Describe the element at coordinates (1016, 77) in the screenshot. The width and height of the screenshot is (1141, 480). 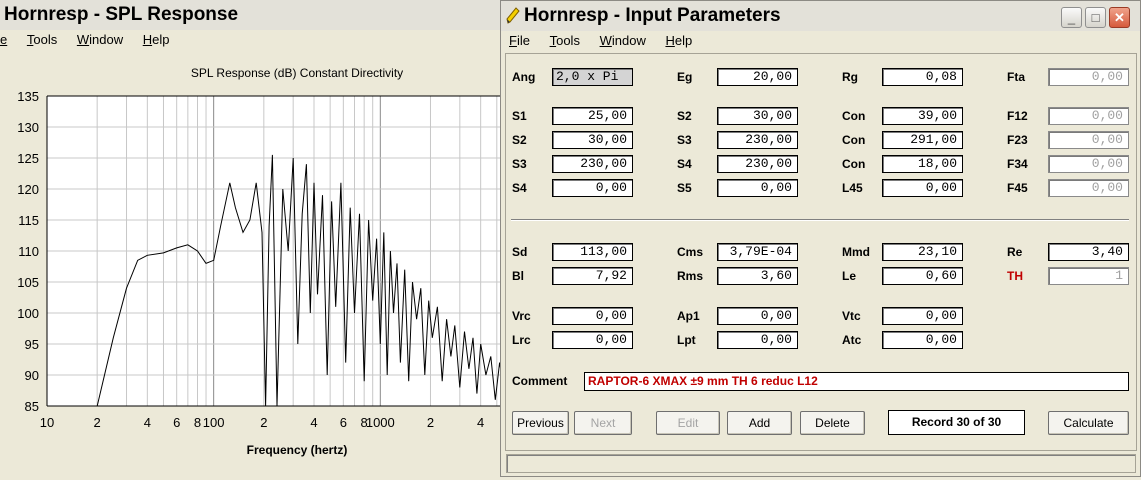
I see `fta-label: Fta` at that location.